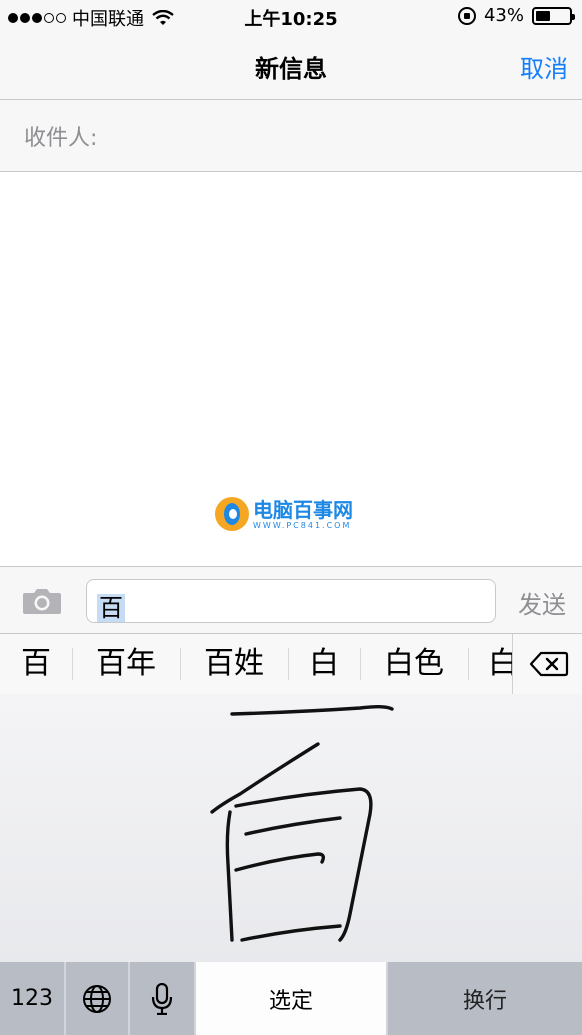 The image size is (582, 1035). I want to click on watermark-logo-icon, so click(232, 514).